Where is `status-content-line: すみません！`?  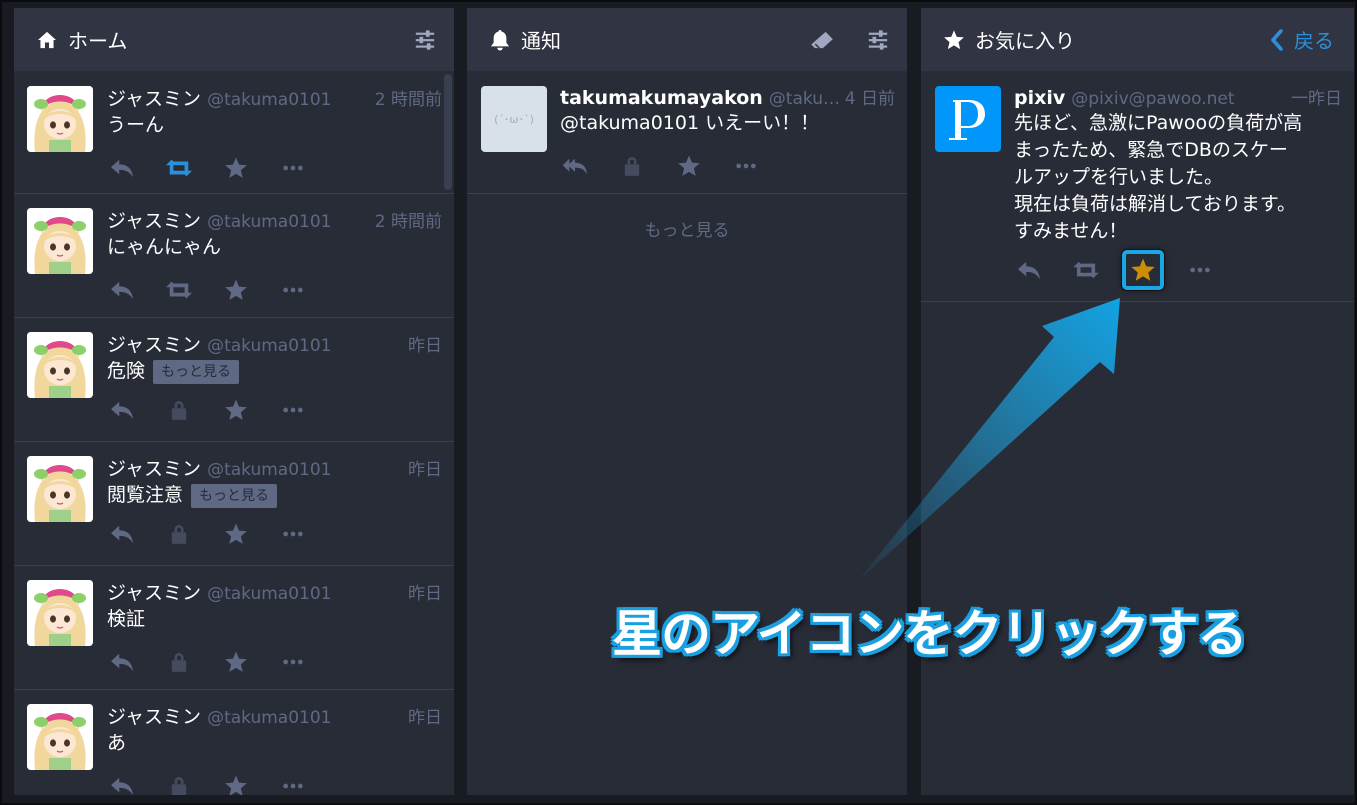 status-content-line: すみません！ is located at coordinates (1071, 231).